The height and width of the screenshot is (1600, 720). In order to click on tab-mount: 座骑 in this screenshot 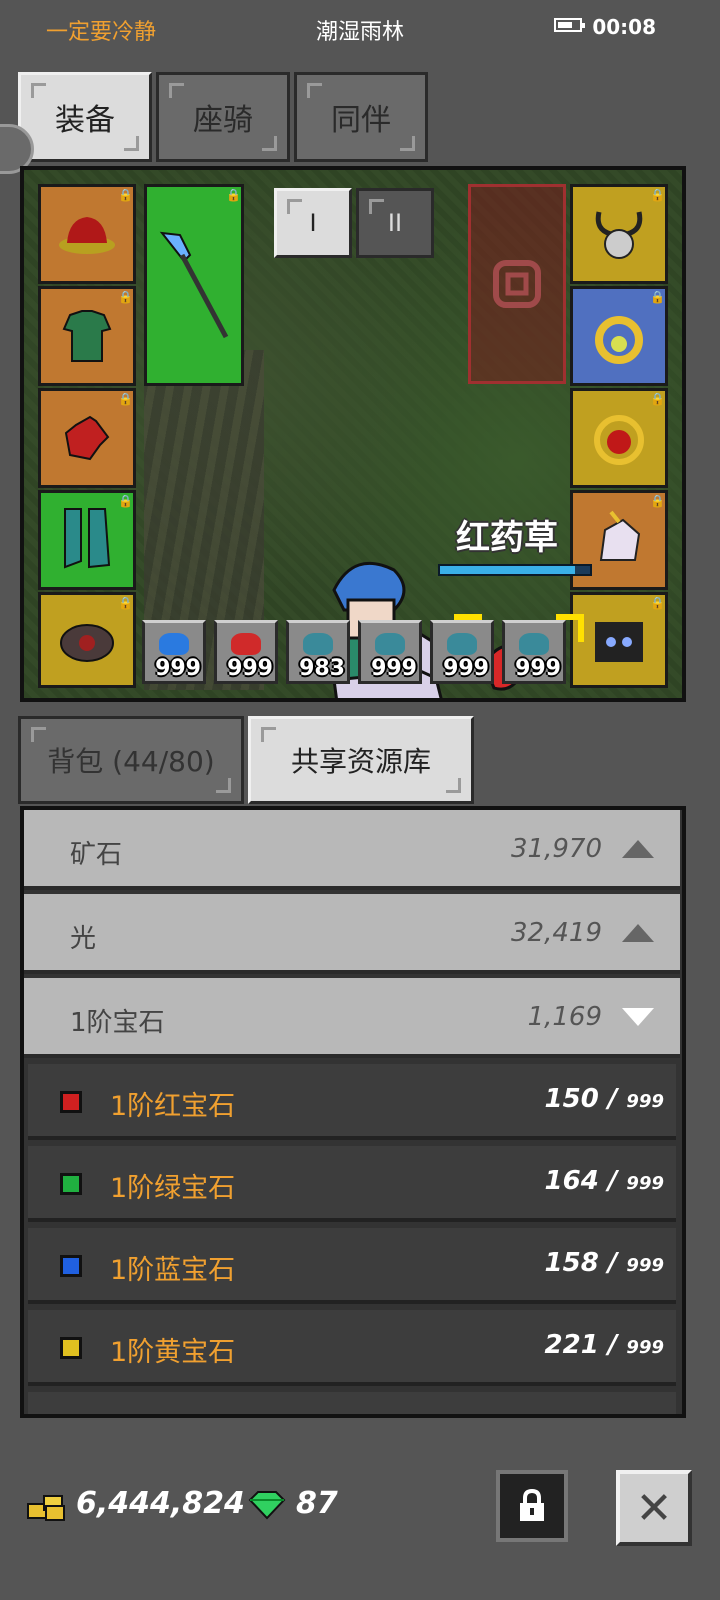, I will do `click(223, 117)`.